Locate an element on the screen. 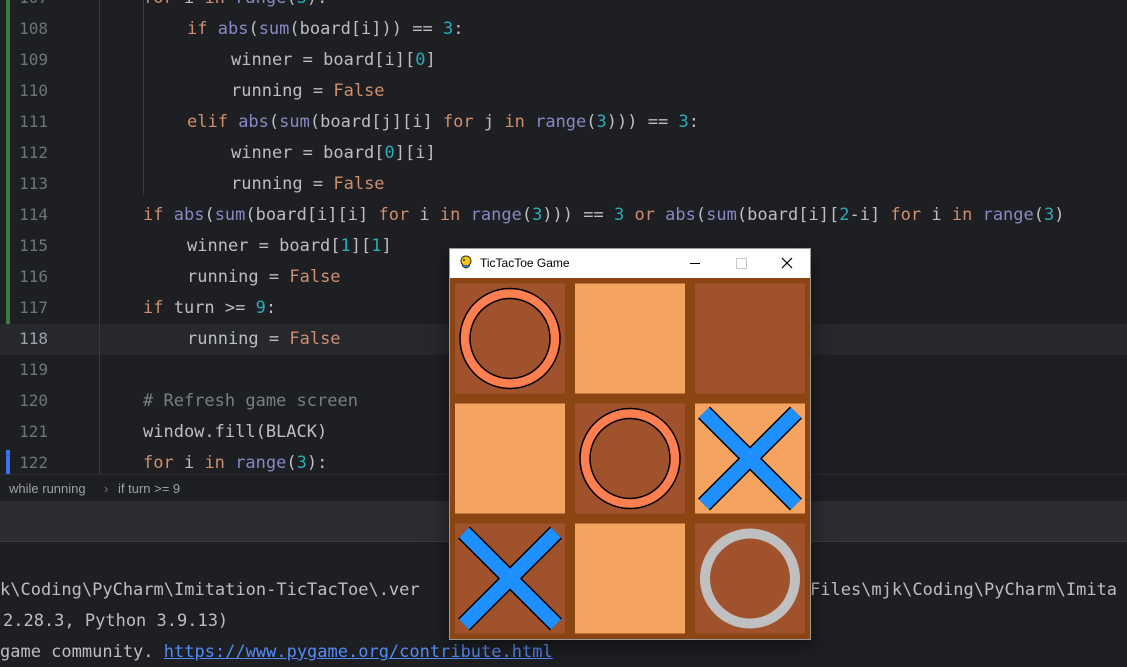  code-line: 109 winner = board[i][0] is located at coordinates (563, 60).